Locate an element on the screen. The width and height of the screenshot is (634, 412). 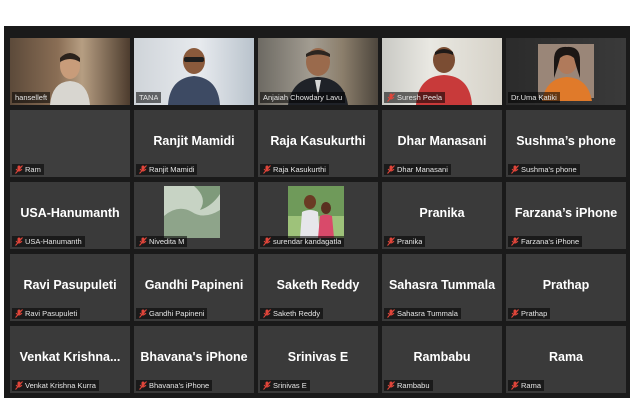
participant-tile: Sahasra Tummala Sahasra Tummala is located at coordinates (442, 287).